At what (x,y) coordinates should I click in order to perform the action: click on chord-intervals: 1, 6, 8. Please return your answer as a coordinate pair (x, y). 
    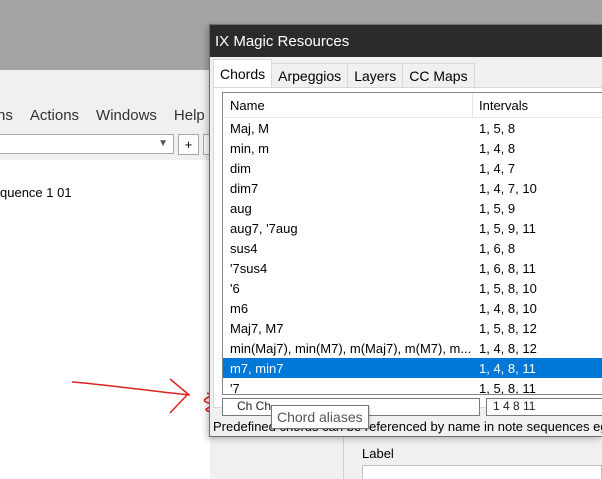
    Looking at the image, I should click on (497, 248).